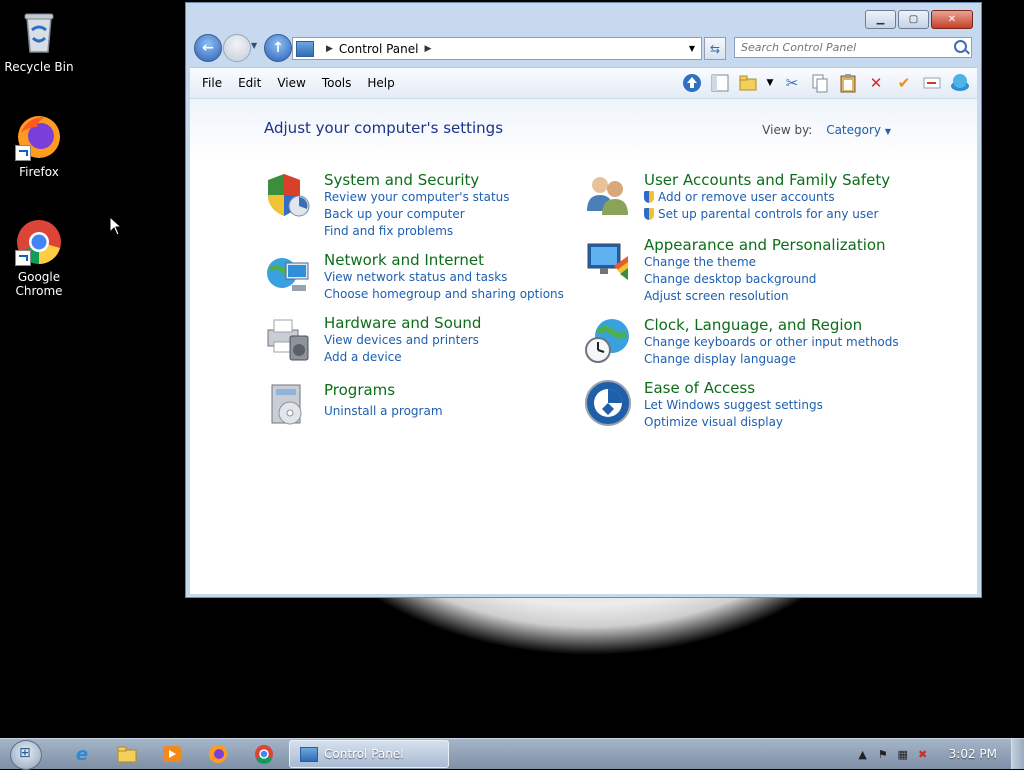 The image size is (1024, 770). Describe the element at coordinates (26, 755) in the screenshot. I see `start-button` at that location.